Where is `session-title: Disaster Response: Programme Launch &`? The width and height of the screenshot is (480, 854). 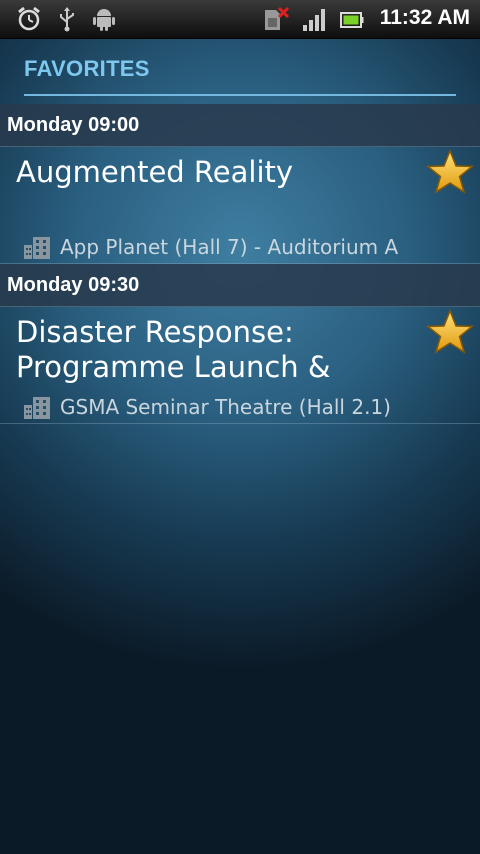 session-title: Disaster Response: Programme Launch & is located at coordinates (173, 349).